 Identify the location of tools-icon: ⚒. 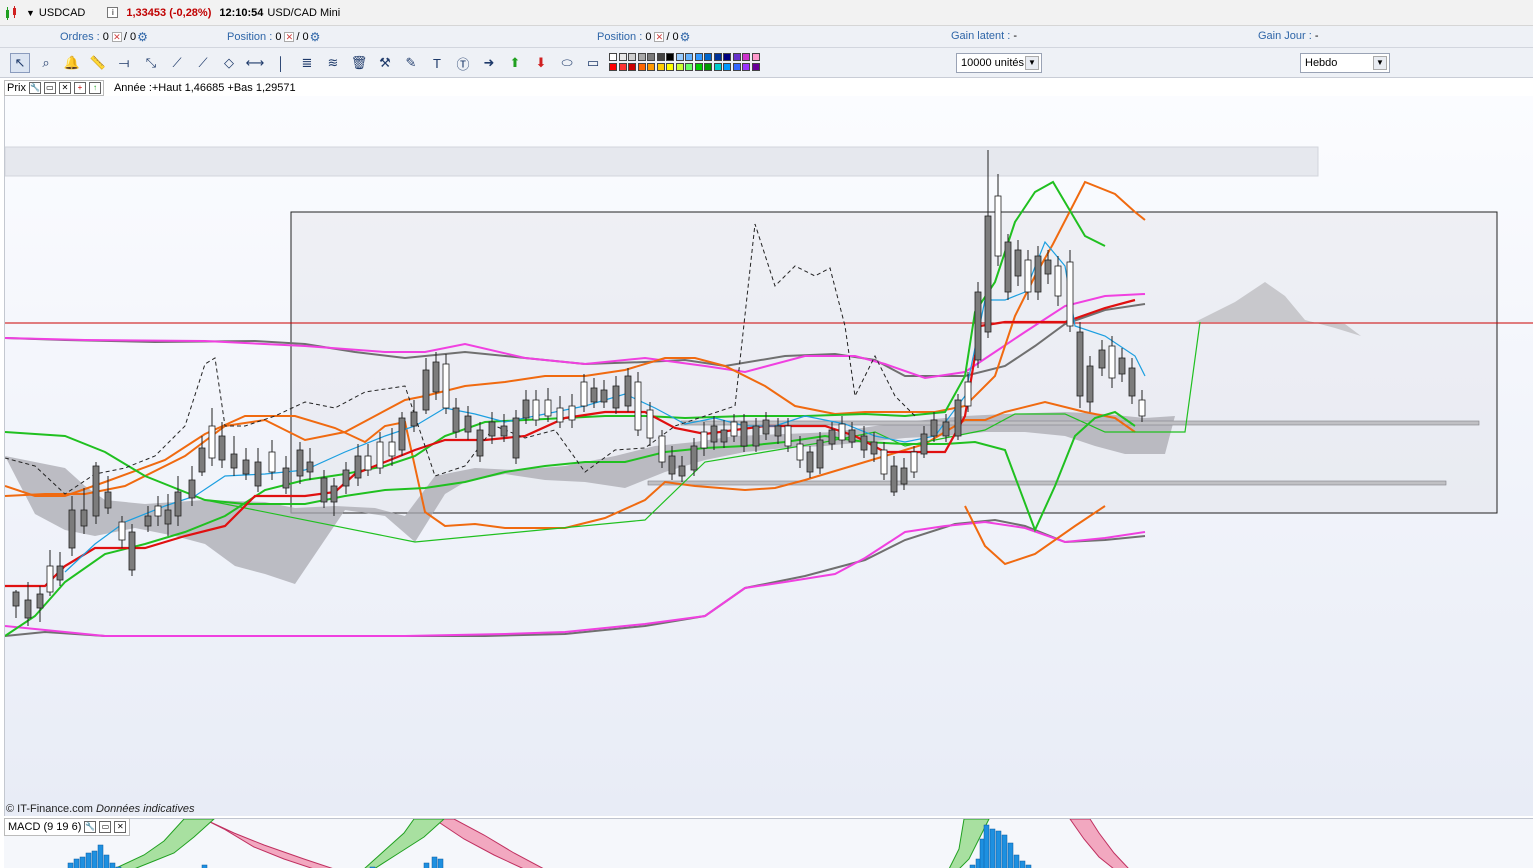
(385, 63).